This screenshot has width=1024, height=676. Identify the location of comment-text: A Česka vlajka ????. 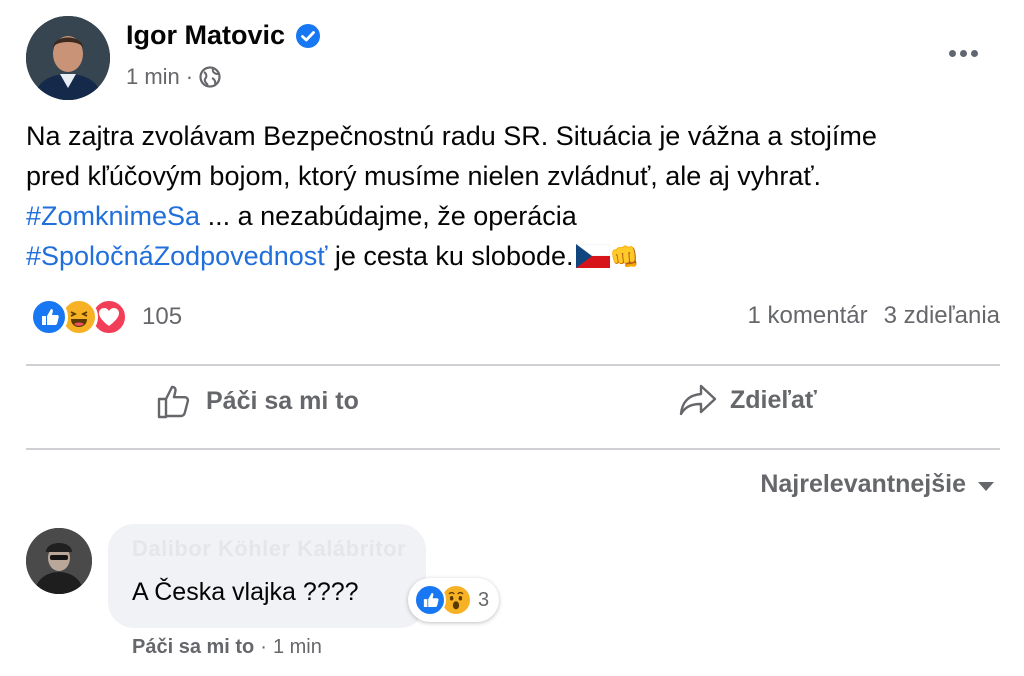
(245, 592).